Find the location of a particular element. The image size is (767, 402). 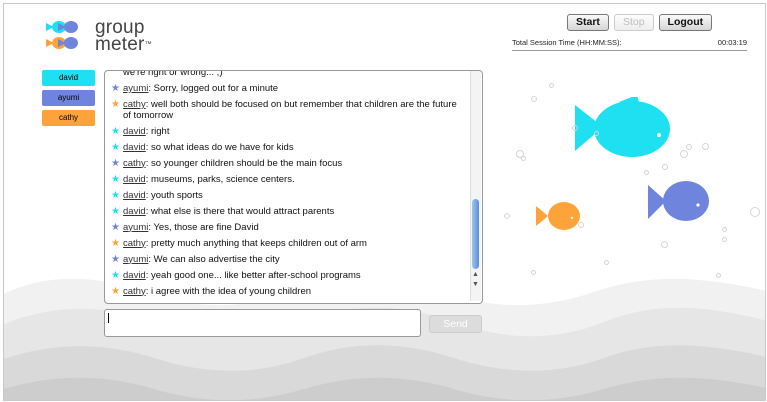

message-body: ayumi: Yes, those are fine David is located at coordinates (191, 227).